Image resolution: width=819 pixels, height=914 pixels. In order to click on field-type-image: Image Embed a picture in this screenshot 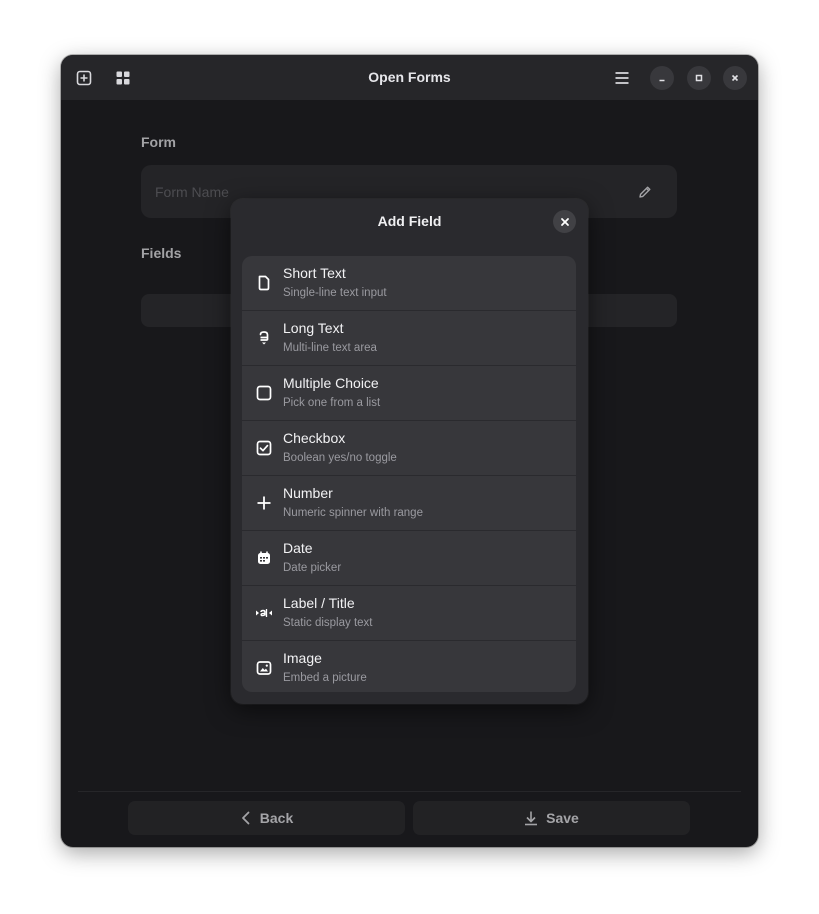, I will do `click(409, 666)`.